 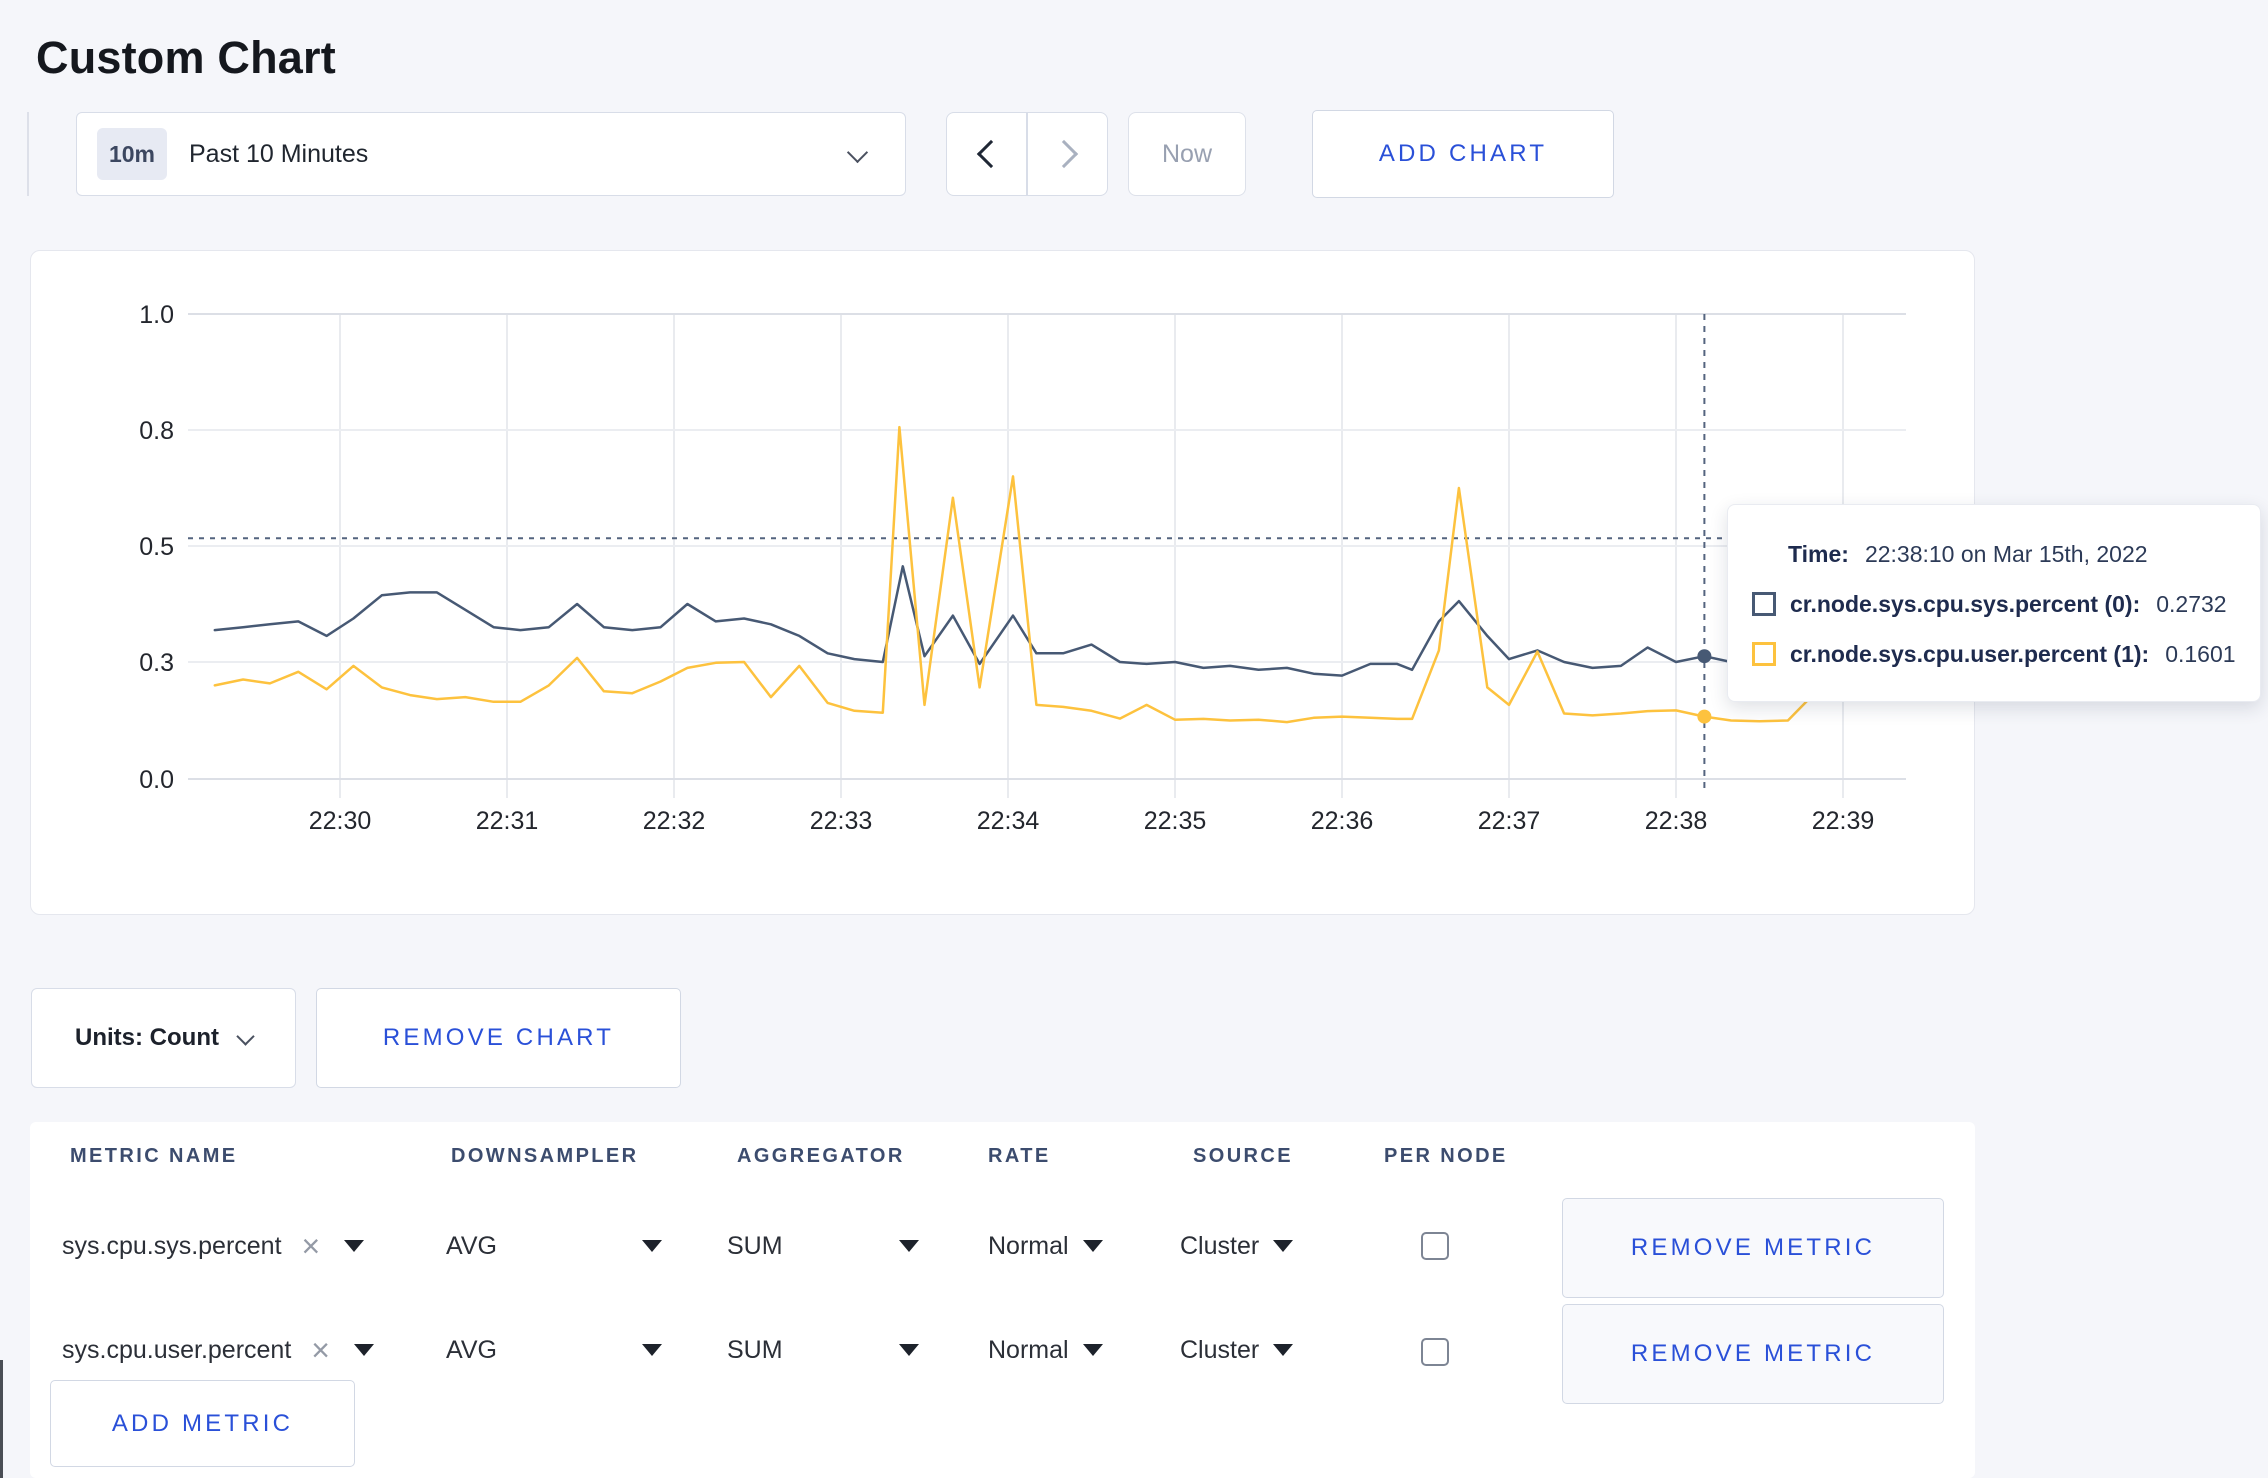 I want to click on svg-text: 0.5, so click(x=156, y=547).